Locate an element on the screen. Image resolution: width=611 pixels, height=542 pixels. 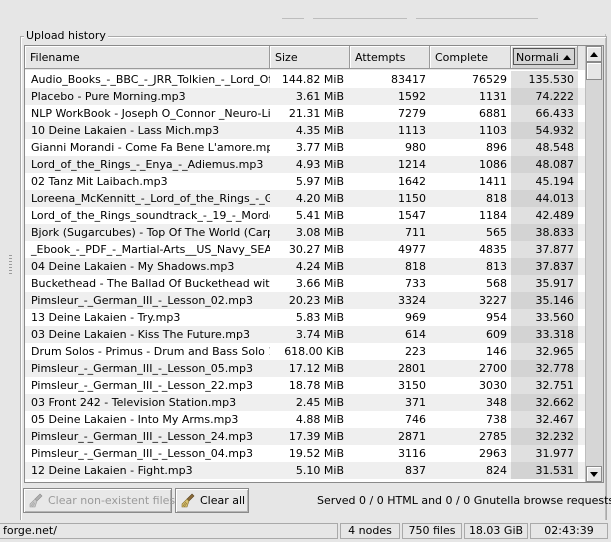
column-header-filename: Filename is located at coordinates (147, 57).